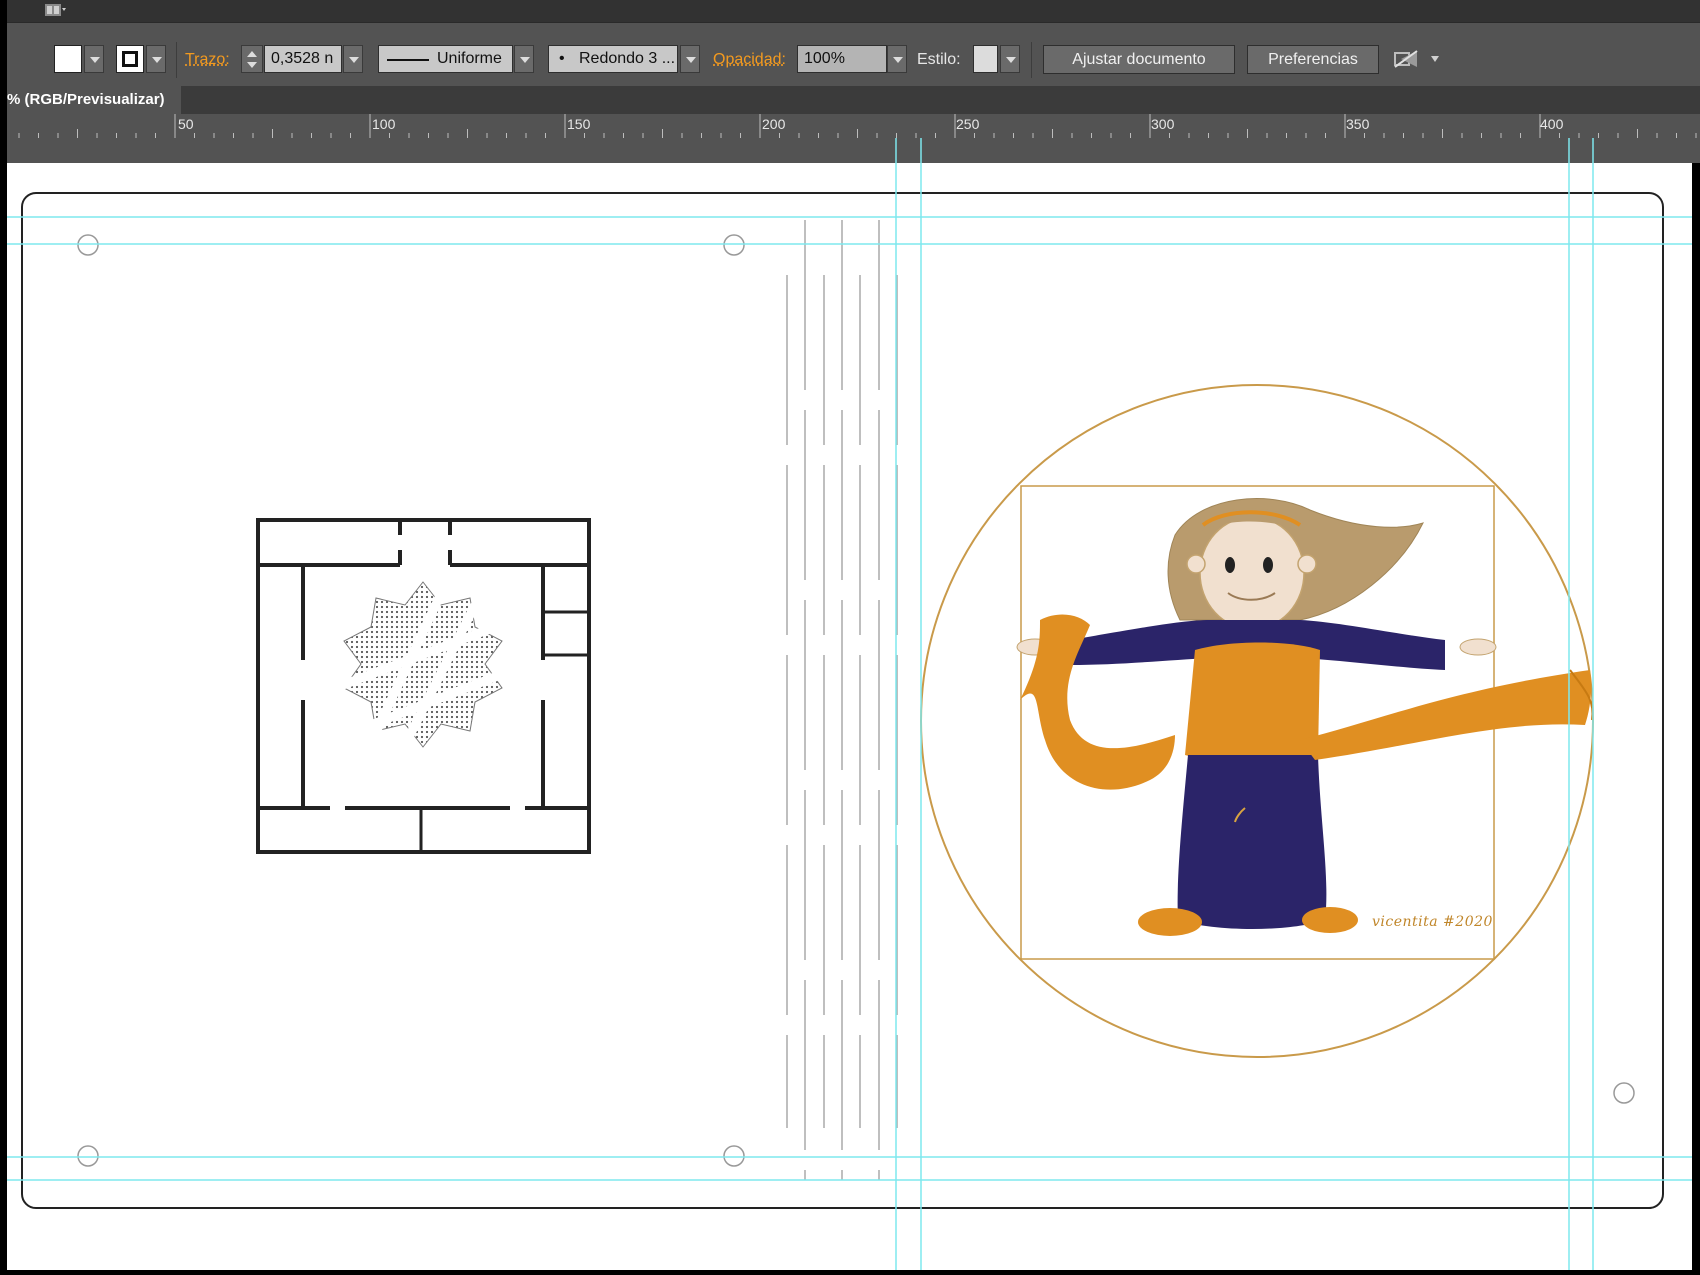 This screenshot has width=1700, height=1275. Describe the element at coordinates (415, 664) in the screenshot. I see `star-pattern` at that location.